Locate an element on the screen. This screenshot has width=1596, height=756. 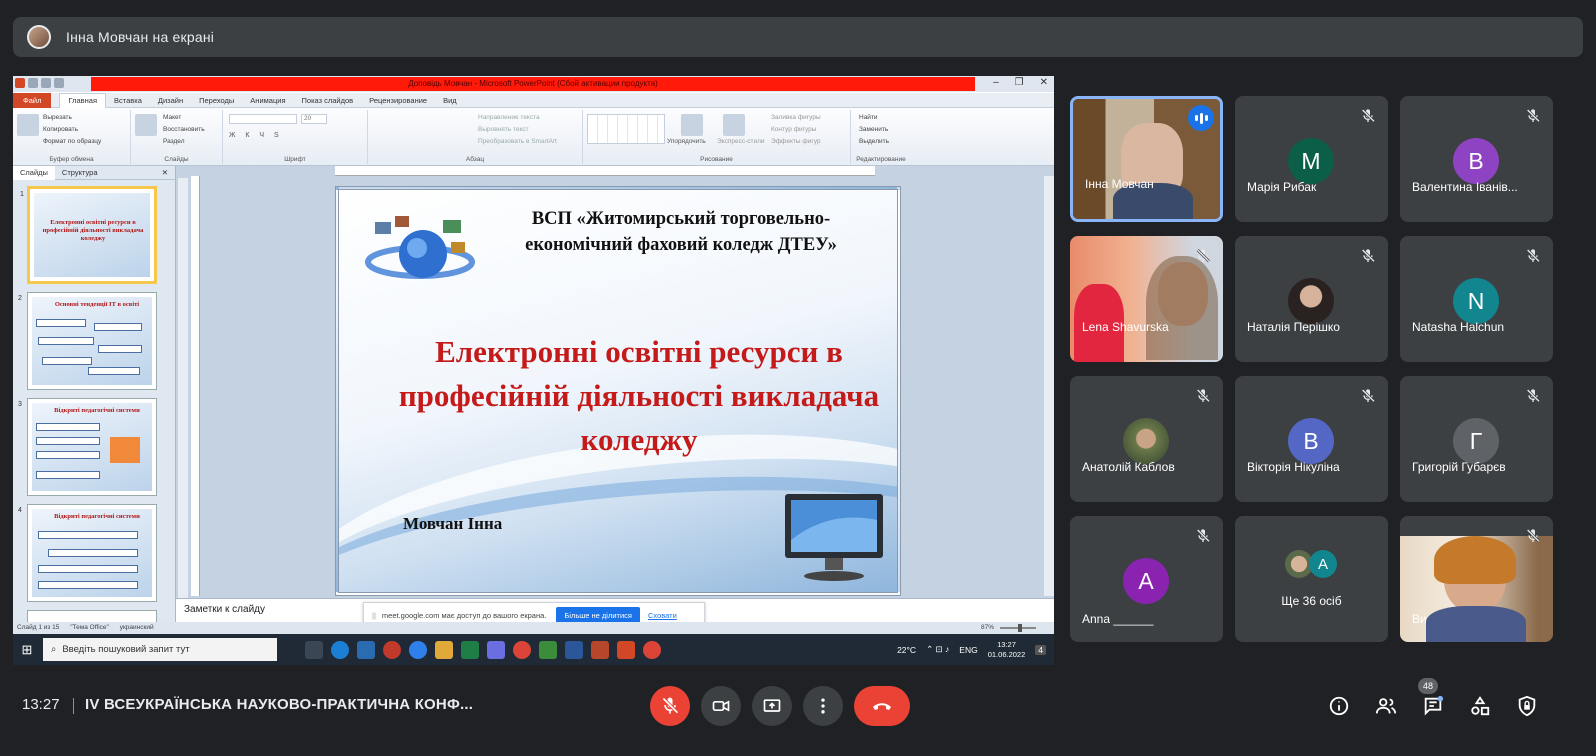
tab-outline: Структура is located at coordinates (80, 172).